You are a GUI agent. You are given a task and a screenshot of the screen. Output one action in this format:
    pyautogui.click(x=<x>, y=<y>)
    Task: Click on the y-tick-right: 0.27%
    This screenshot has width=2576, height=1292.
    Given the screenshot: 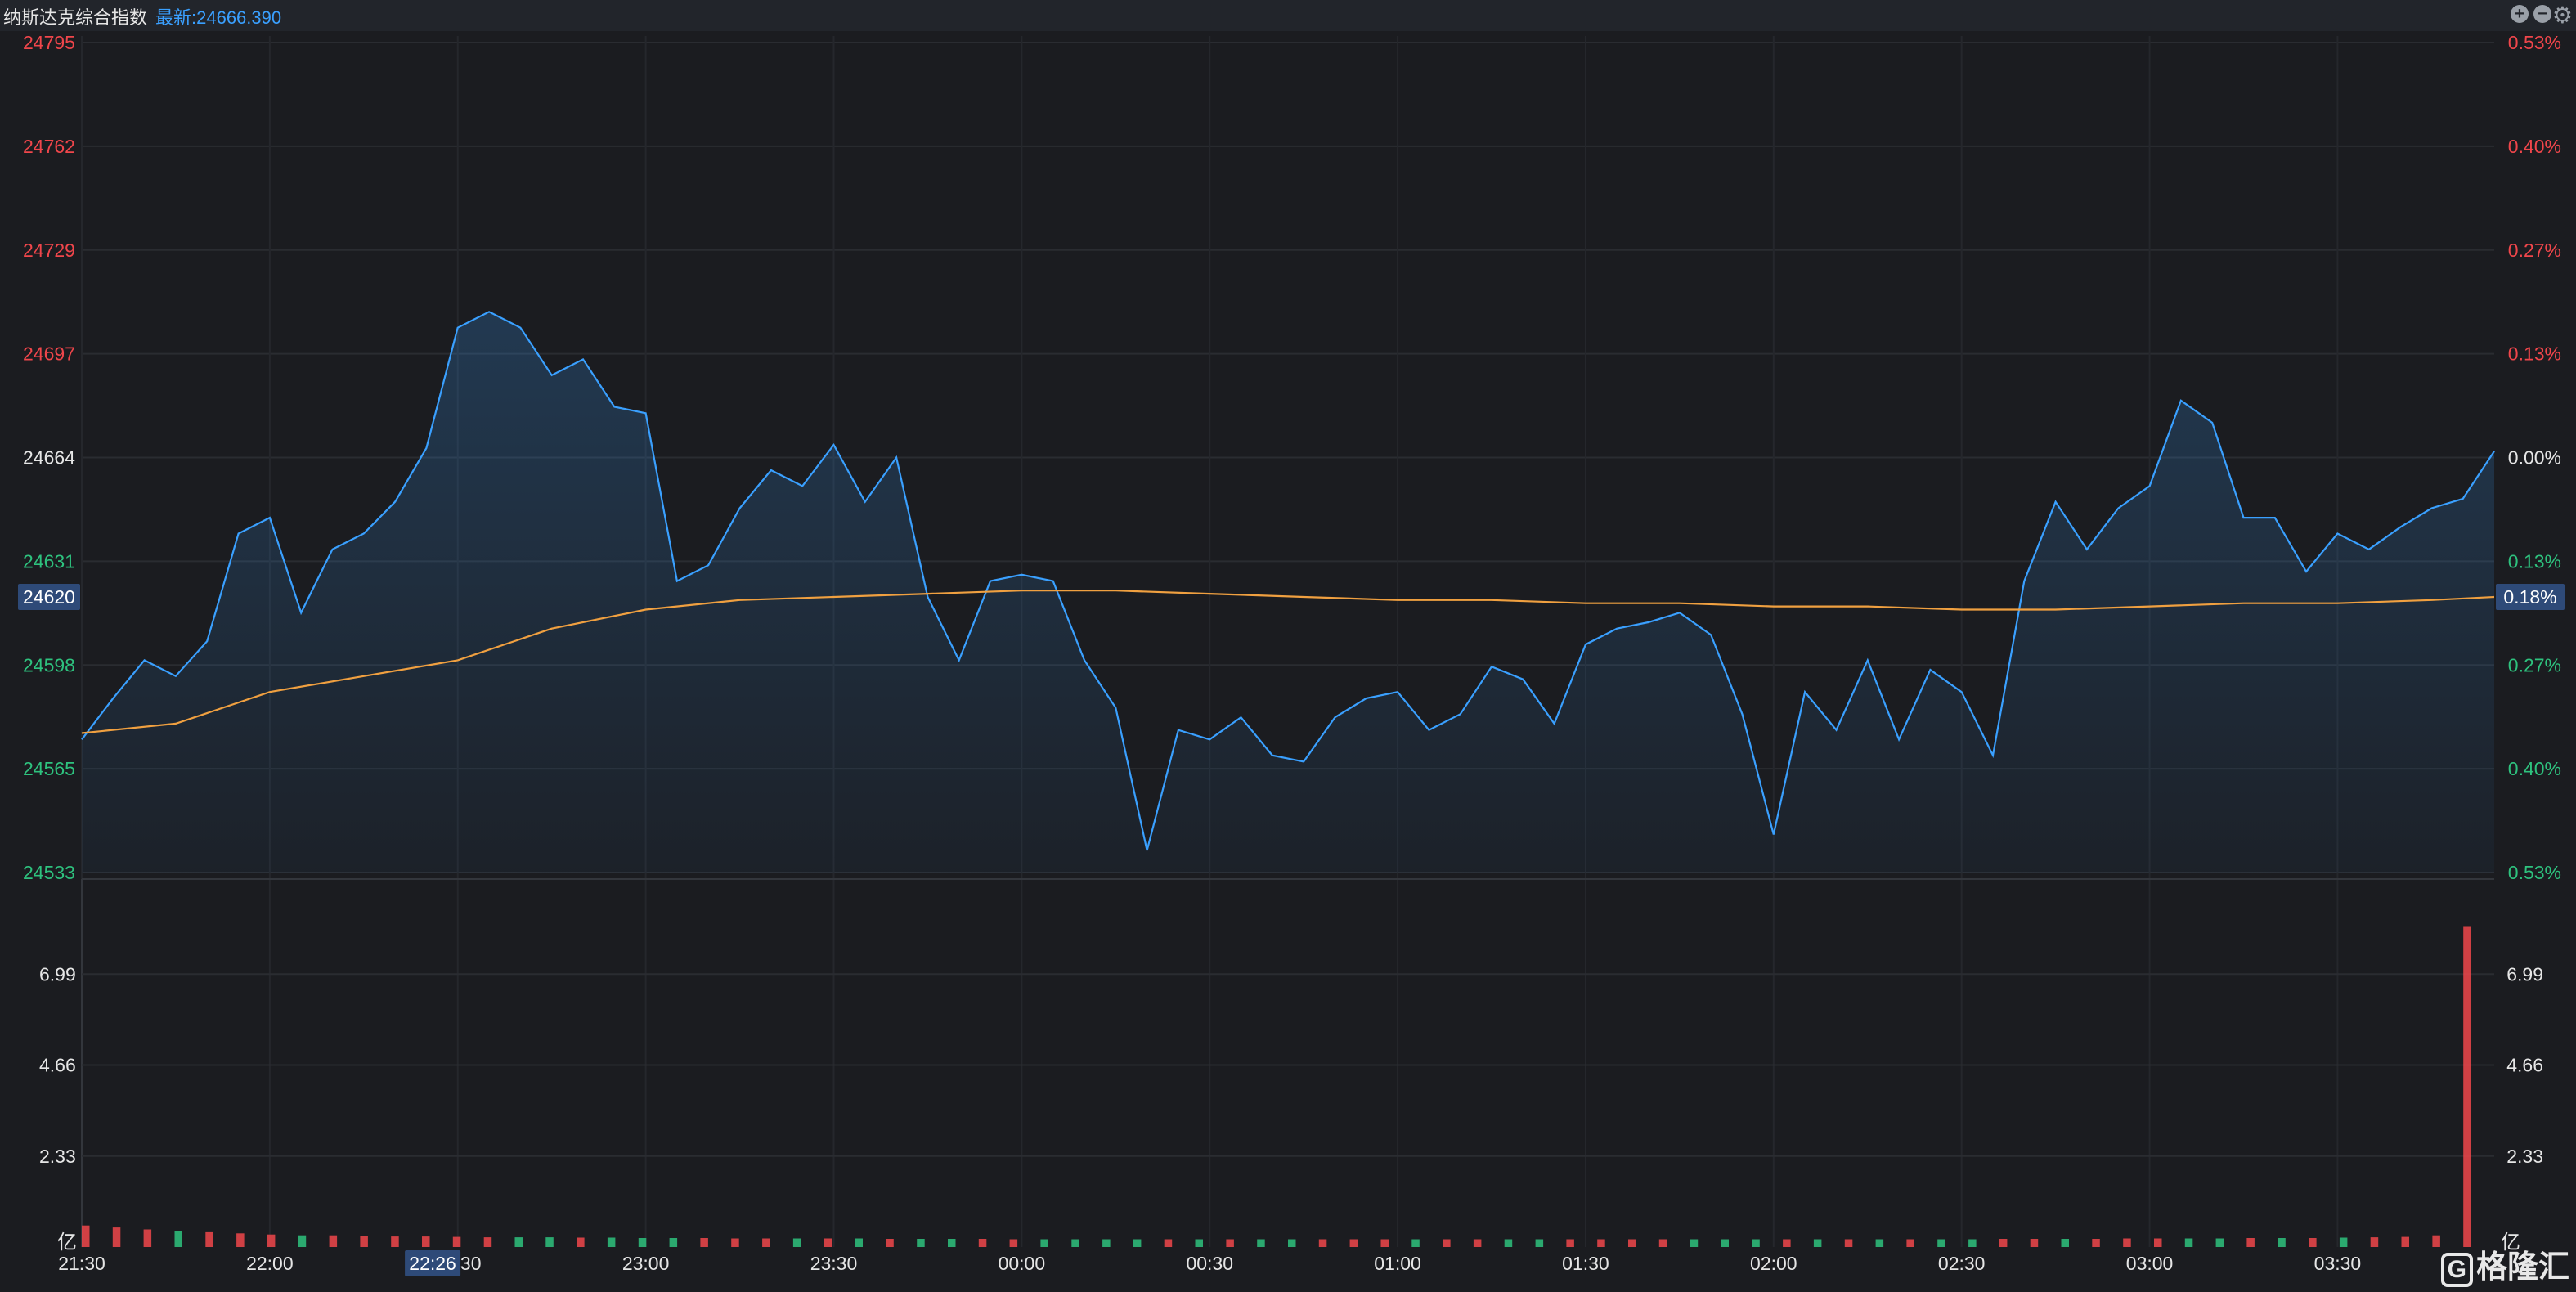 What is the action you would take?
    pyautogui.click(x=2535, y=250)
    